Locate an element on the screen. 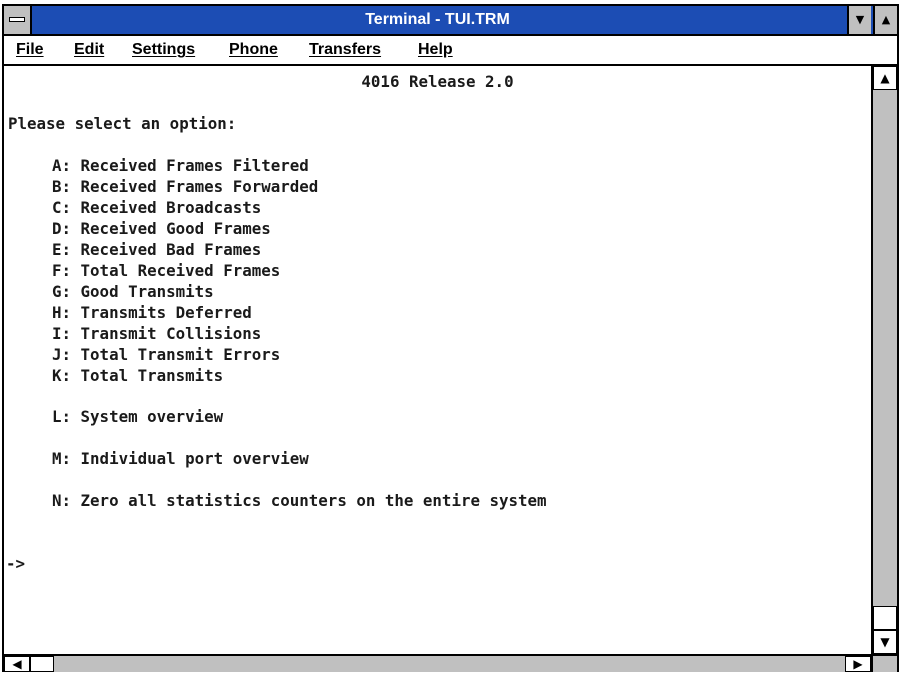  arrow-up-icon: ▲ is located at coordinates (885, 78).